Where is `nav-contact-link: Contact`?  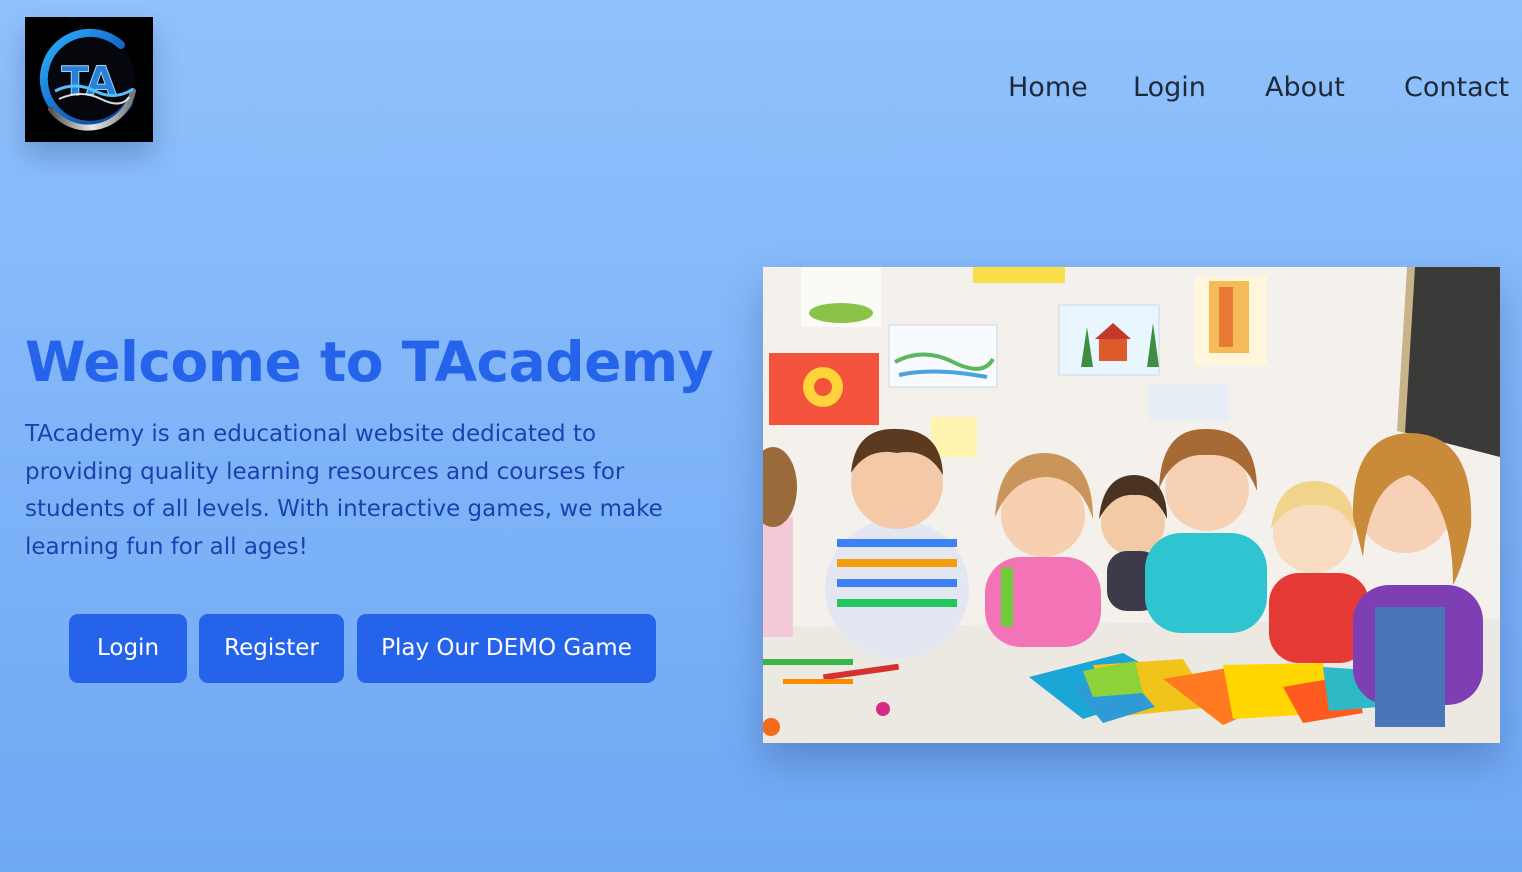
nav-contact-link: Contact is located at coordinates (1456, 88).